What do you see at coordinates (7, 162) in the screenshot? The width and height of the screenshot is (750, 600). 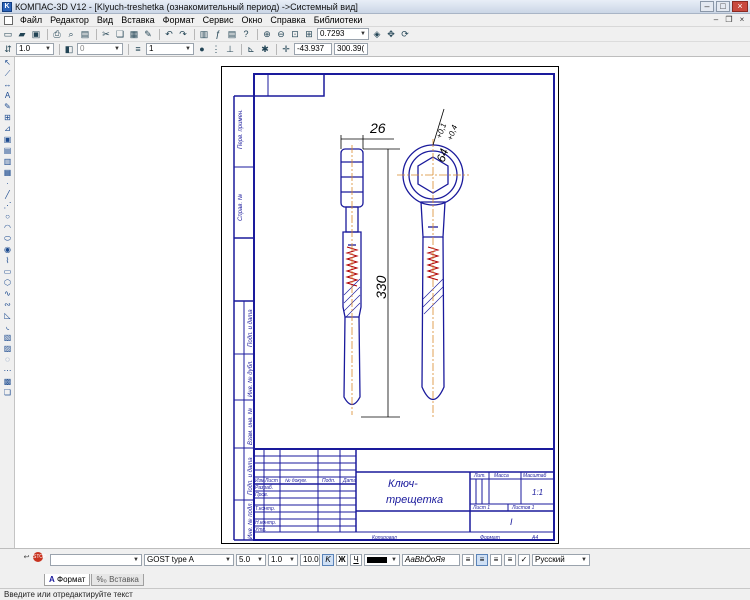 I see `spec-icon: ▥` at bounding box center [7, 162].